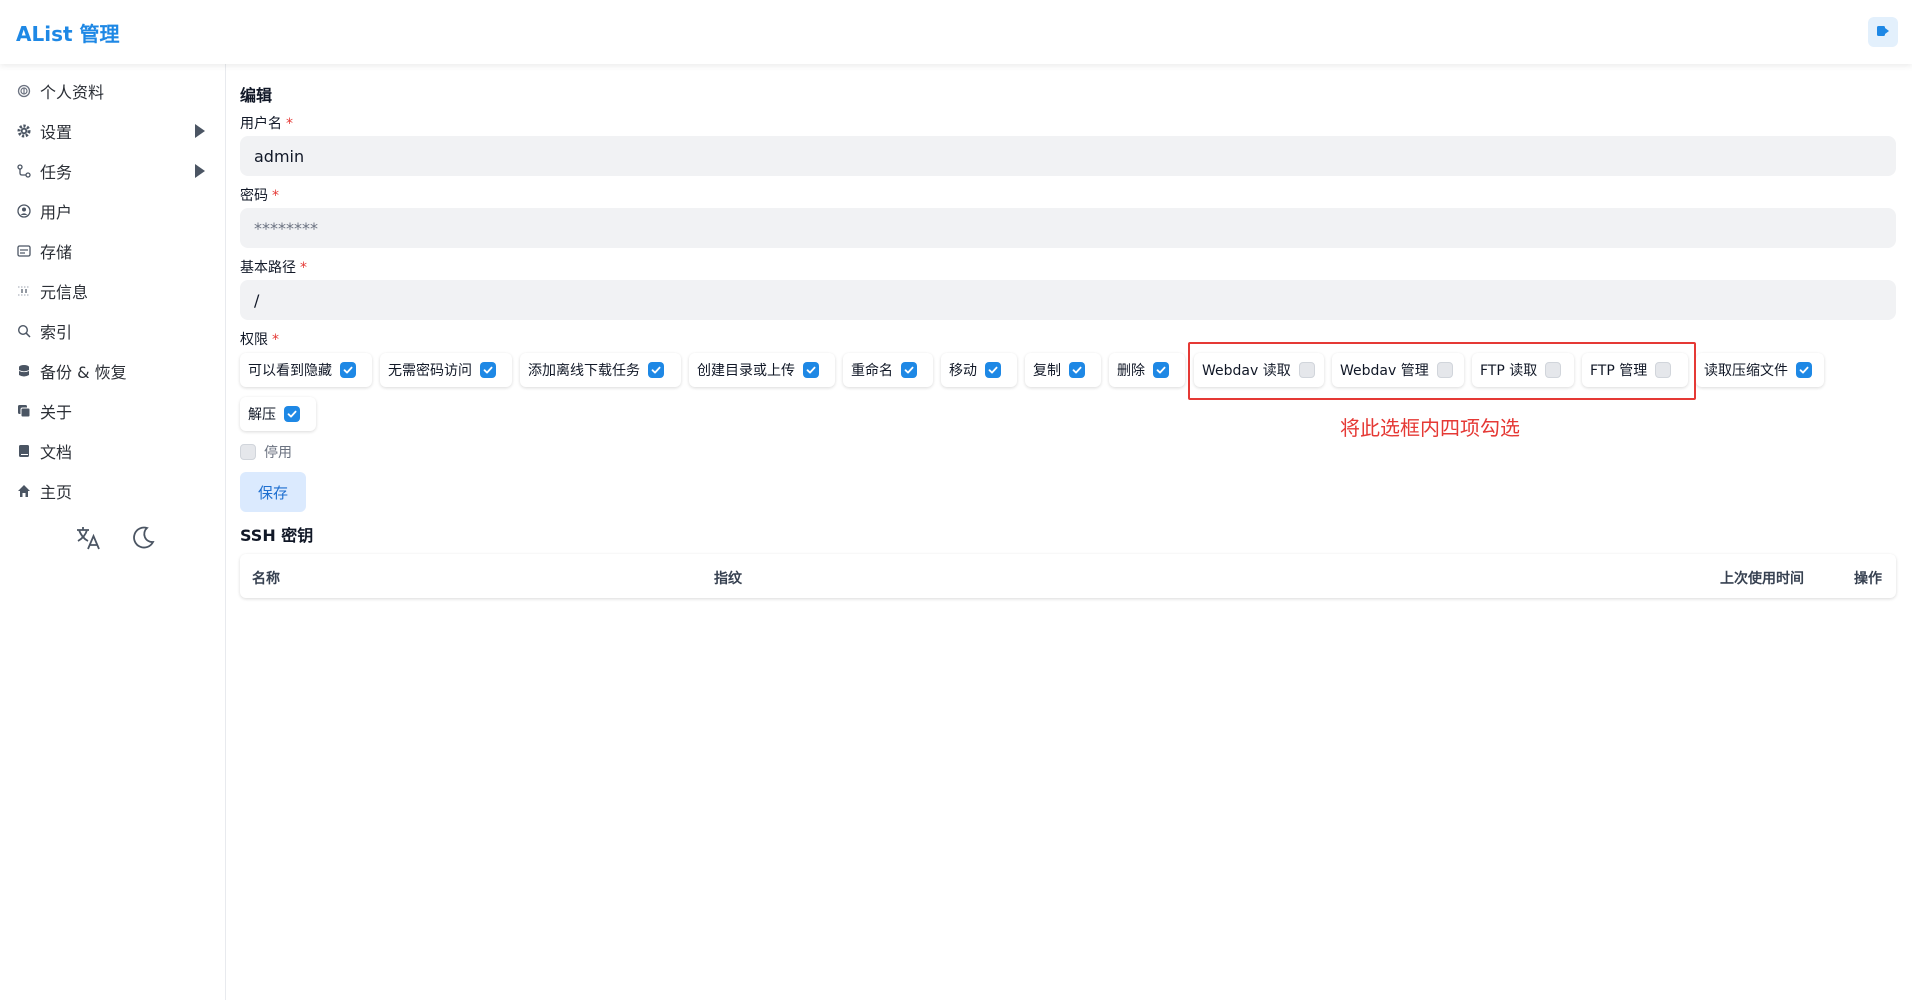  Describe the element at coordinates (254, 340) in the screenshot. I see `permissions-label-text: 权限` at that location.